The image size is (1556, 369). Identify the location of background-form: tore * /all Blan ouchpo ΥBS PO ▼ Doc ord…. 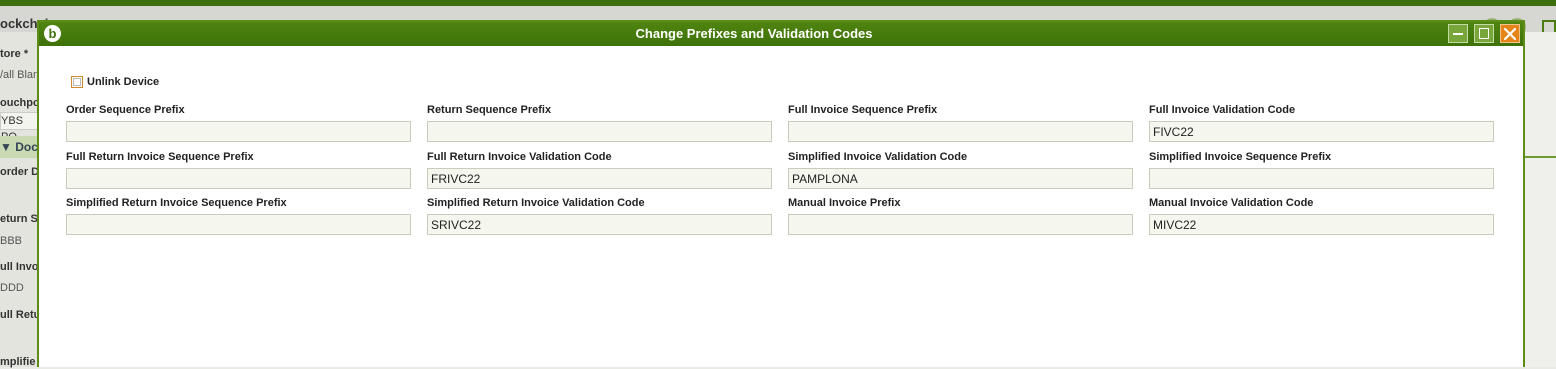
(23, 200).